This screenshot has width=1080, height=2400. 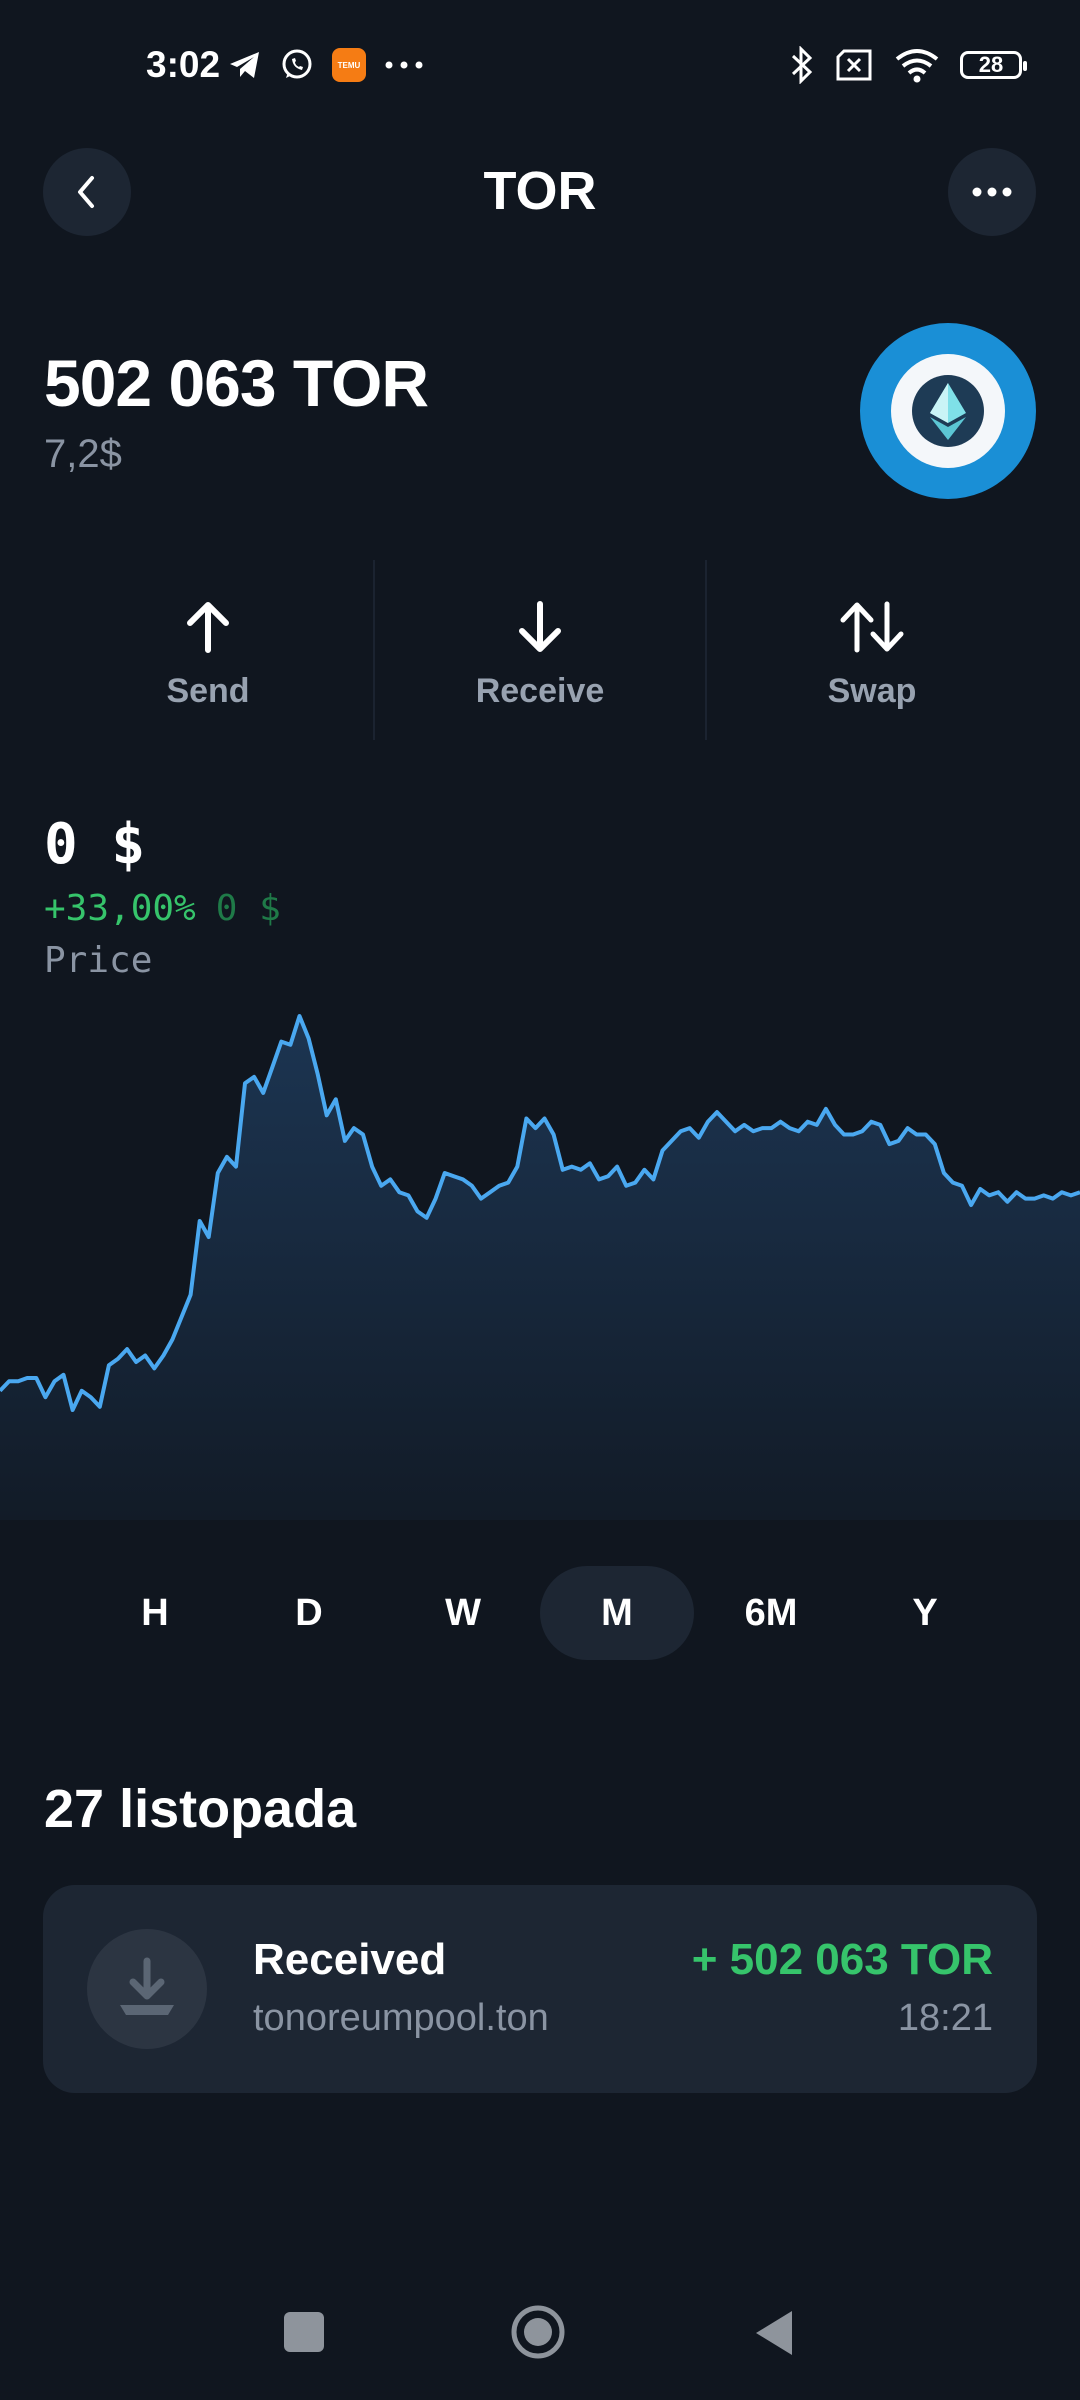 I want to click on transaction-title: Received, so click(x=350, y=1959).